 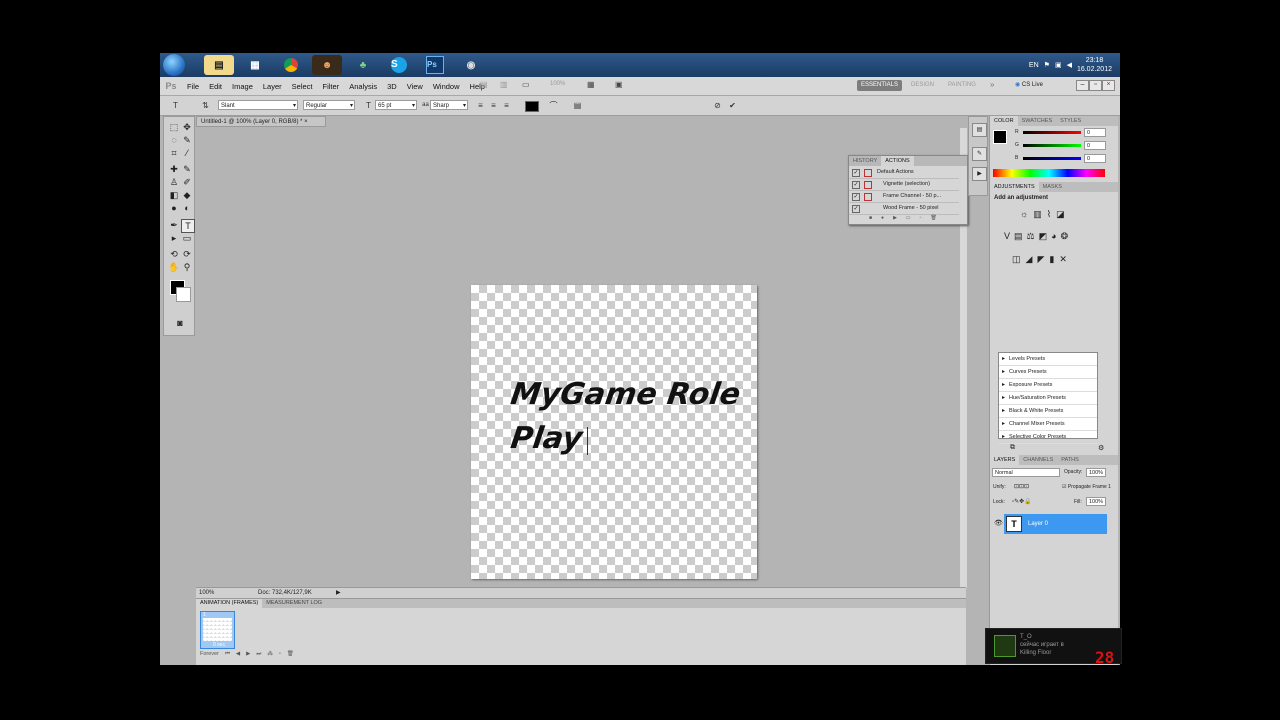 I want to click on clock: 23:18 16.02.2012, so click(x=1094, y=65).